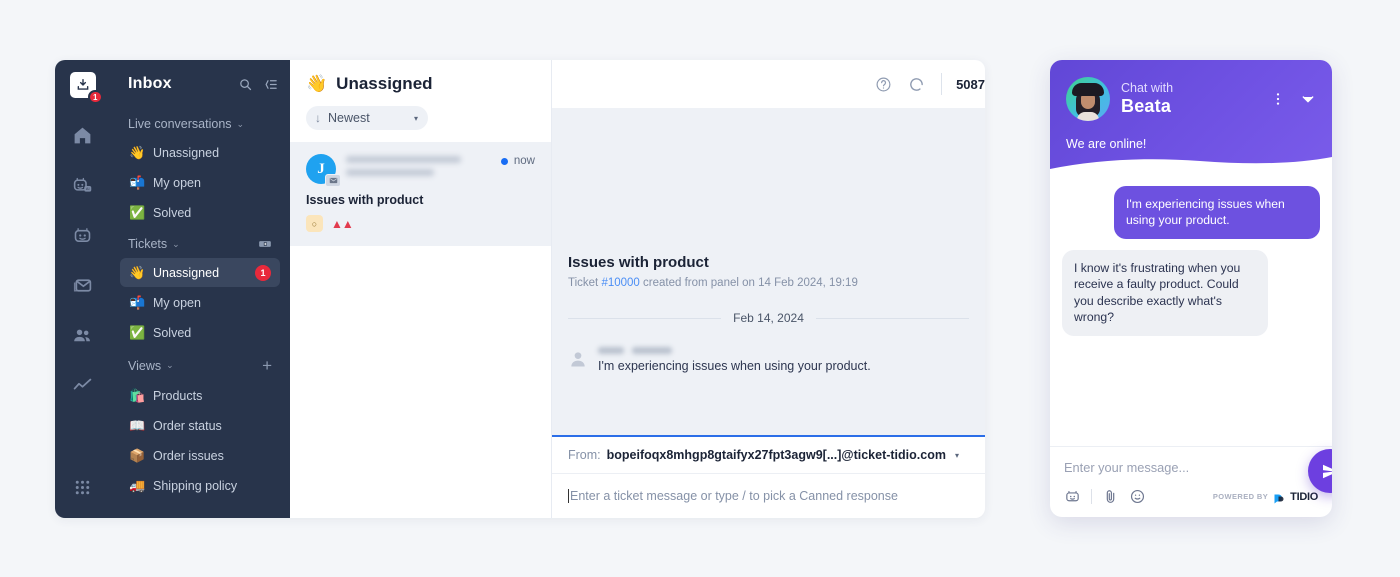 This screenshot has width=1400, height=577. Describe the element at coordinates (1279, 497) in the screenshot. I see `tidio-logo-icon` at that location.